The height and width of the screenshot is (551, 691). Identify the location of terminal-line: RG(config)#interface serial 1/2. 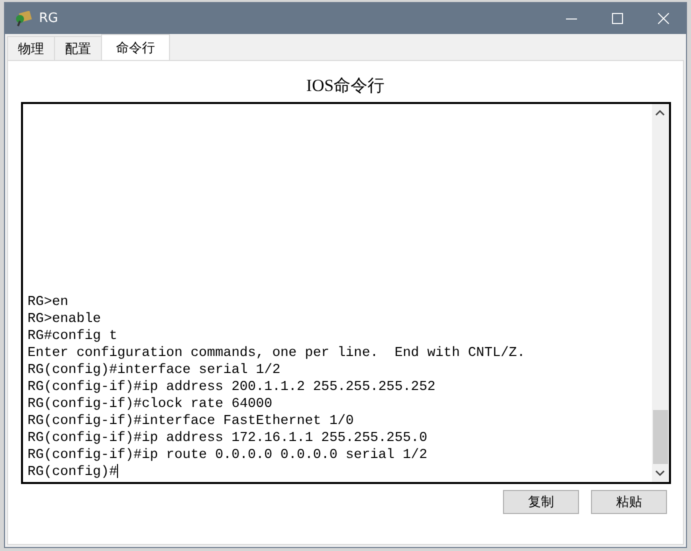
(155, 370).